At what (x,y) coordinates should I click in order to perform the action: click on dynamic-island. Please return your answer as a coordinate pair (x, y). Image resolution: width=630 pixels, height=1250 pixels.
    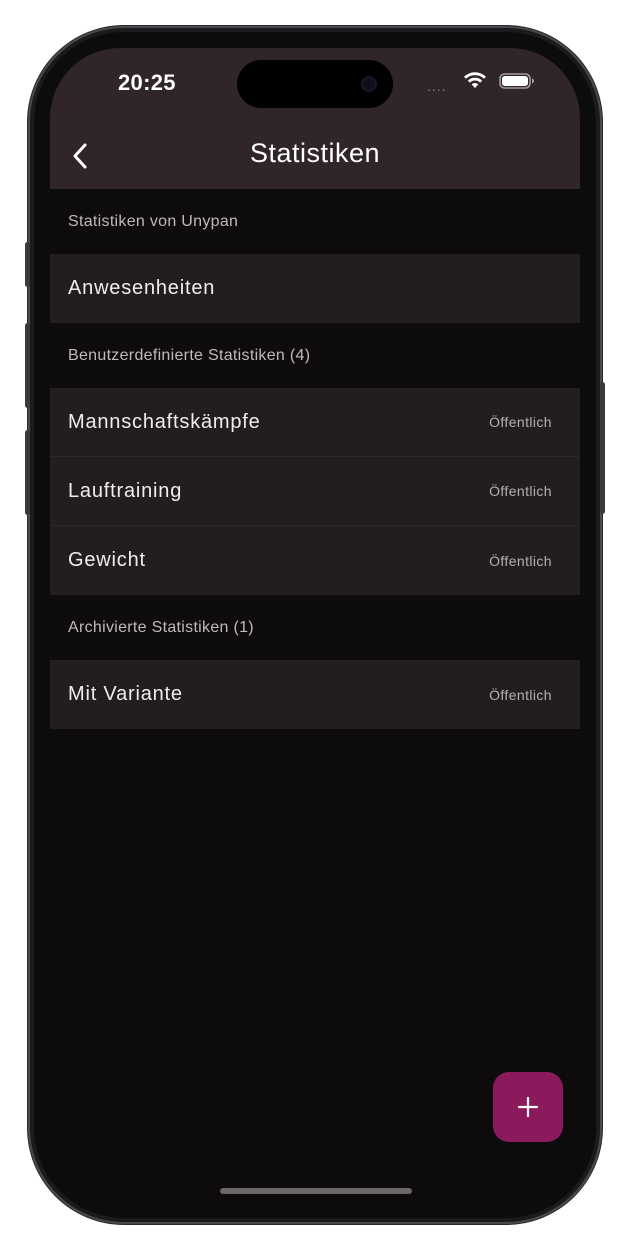
    Looking at the image, I should click on (315, 84).